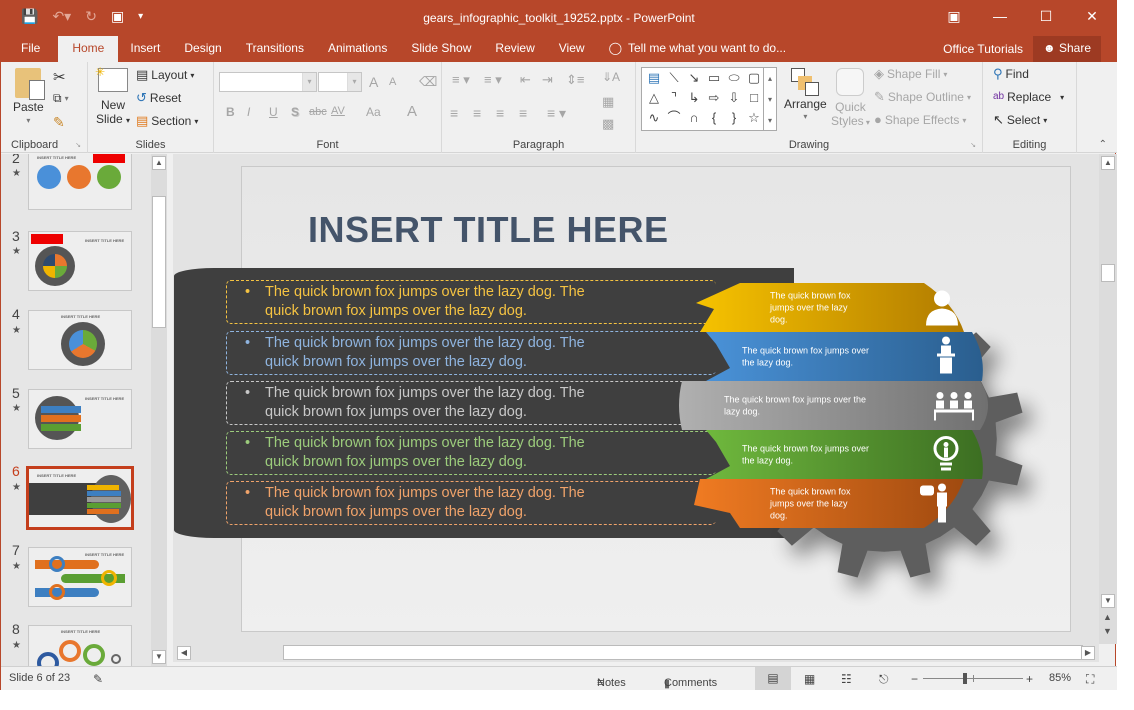  Describe the element at coordinates (493, 80) in the screenshot. I see `numbering-icon: ≡ ▾` at that location.